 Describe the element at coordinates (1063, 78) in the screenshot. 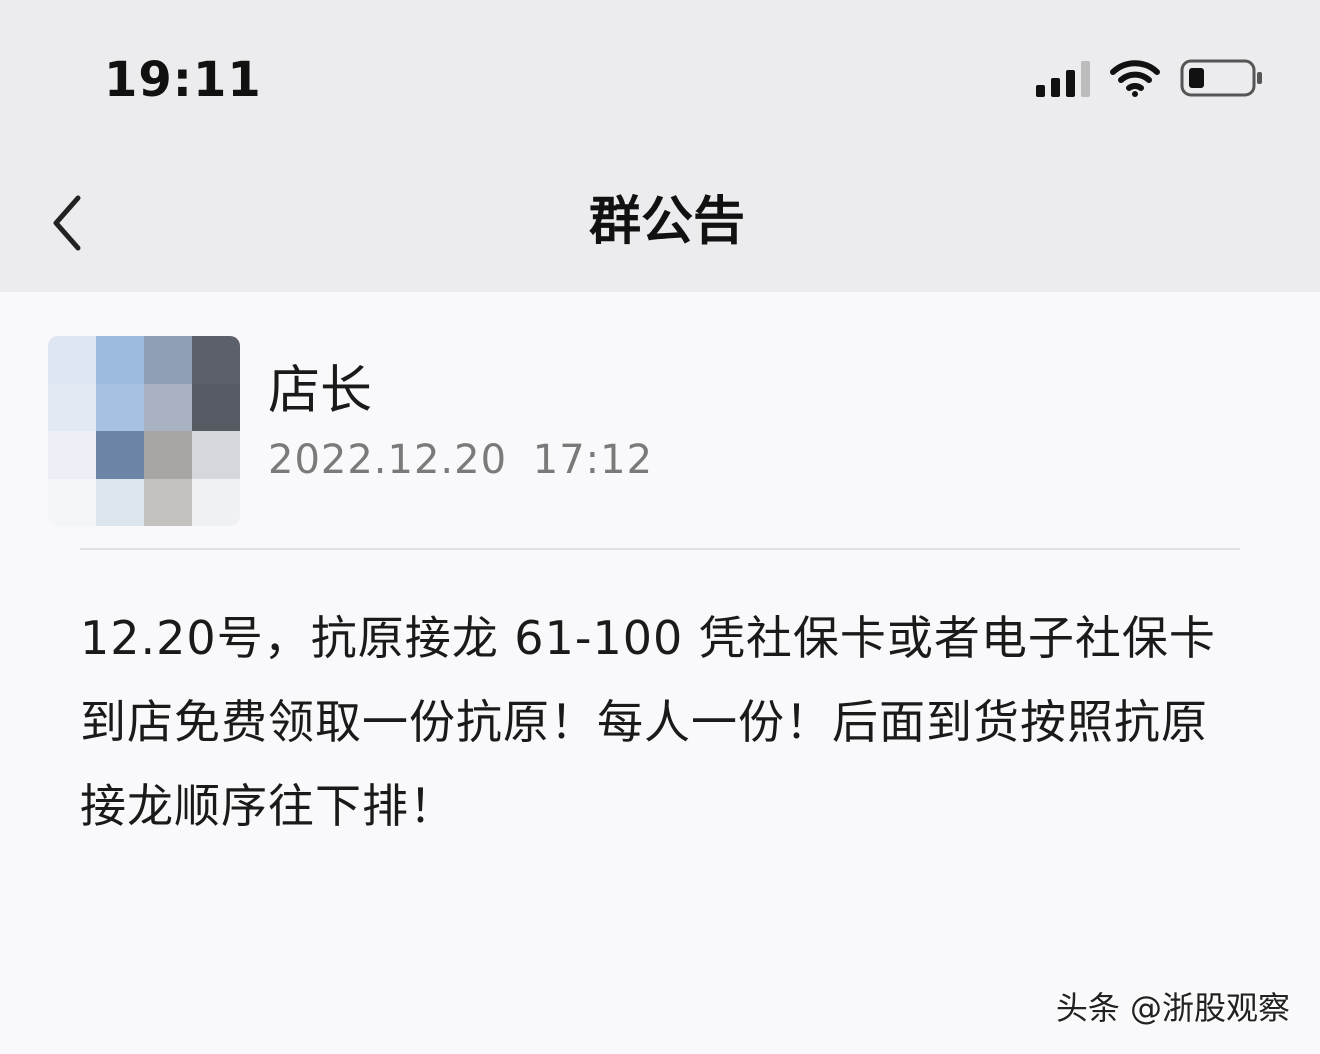

I see `cellular-signal-icon` at that location.